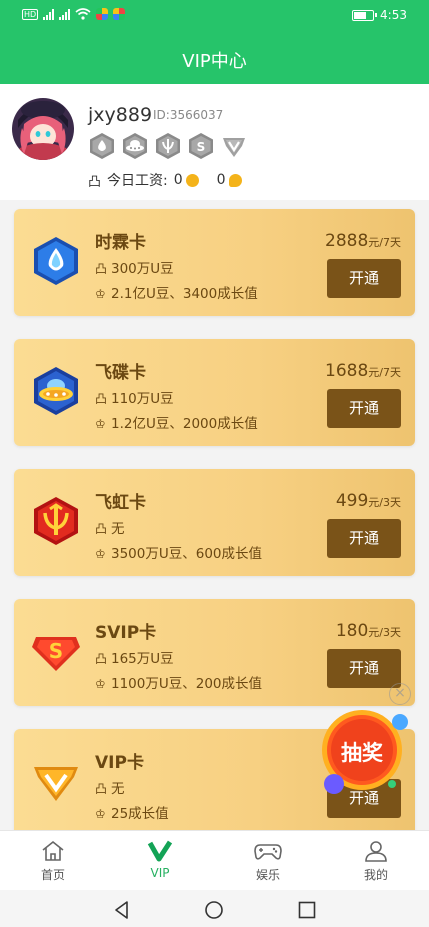 This screenshot has height=927, width=429. I want to click on card-benefit-open: ♔ 1.2亿U豆、2000成长值, so click(176, 424).